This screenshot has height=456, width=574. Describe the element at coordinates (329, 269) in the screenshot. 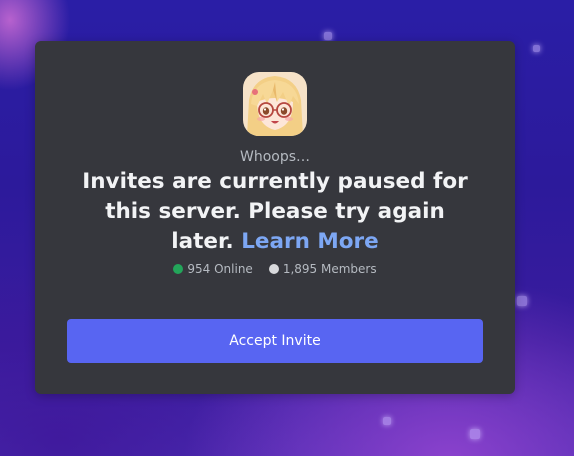

I see `member-count: 1,895 Members` at that location.